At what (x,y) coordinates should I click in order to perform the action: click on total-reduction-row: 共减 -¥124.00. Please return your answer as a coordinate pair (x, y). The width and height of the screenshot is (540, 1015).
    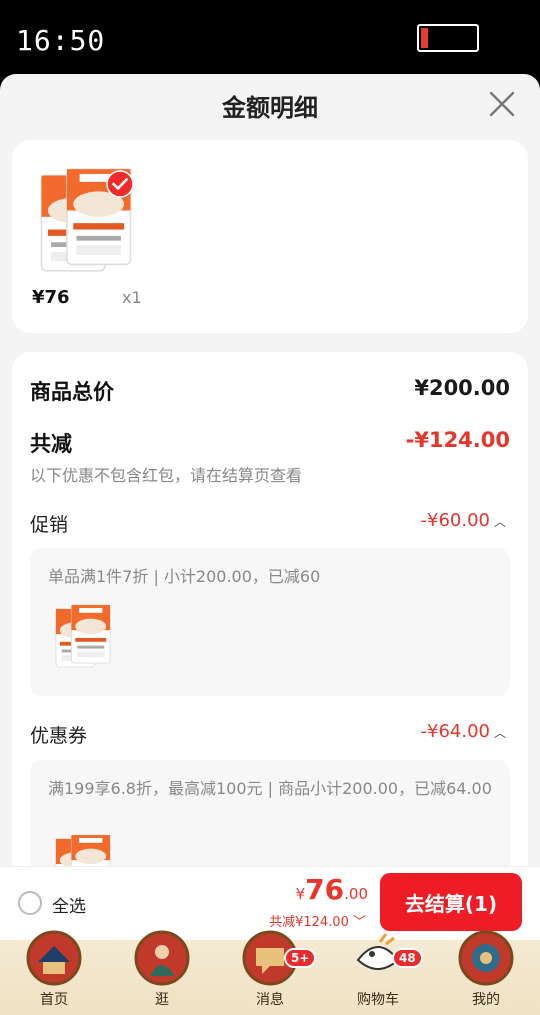
    Looking at the image, I should click on (270, 443).